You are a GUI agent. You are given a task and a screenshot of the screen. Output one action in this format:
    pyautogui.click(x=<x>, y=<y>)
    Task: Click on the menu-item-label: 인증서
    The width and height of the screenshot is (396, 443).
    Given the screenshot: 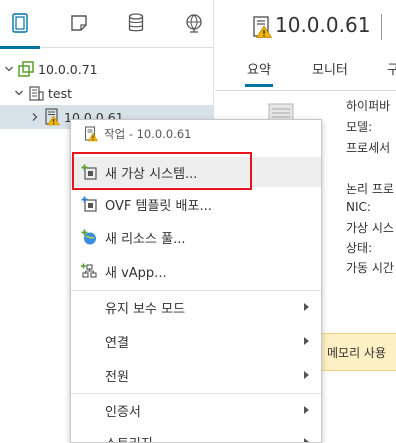 What is the action you would take?
    pyautogui.click(x=123, y=412)
    